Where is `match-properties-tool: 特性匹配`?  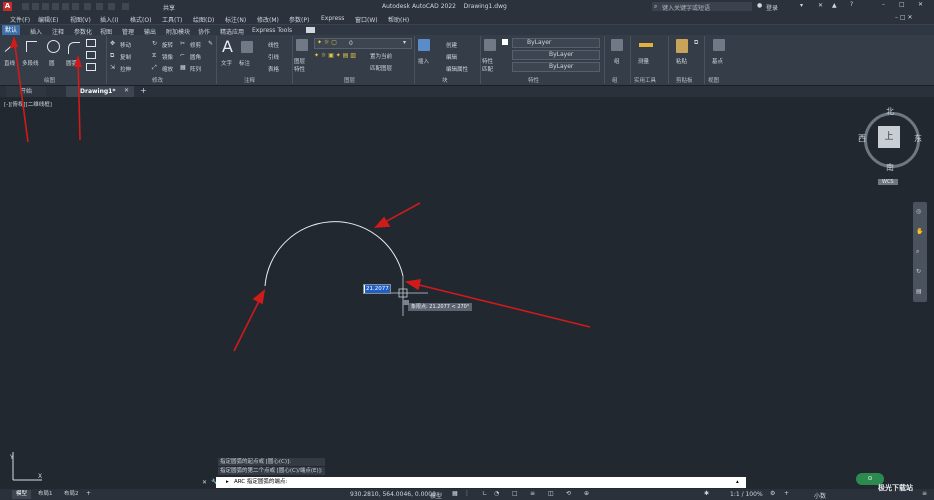
match-properties-tool: 特性匹配 is located at coordinates (490, 55).